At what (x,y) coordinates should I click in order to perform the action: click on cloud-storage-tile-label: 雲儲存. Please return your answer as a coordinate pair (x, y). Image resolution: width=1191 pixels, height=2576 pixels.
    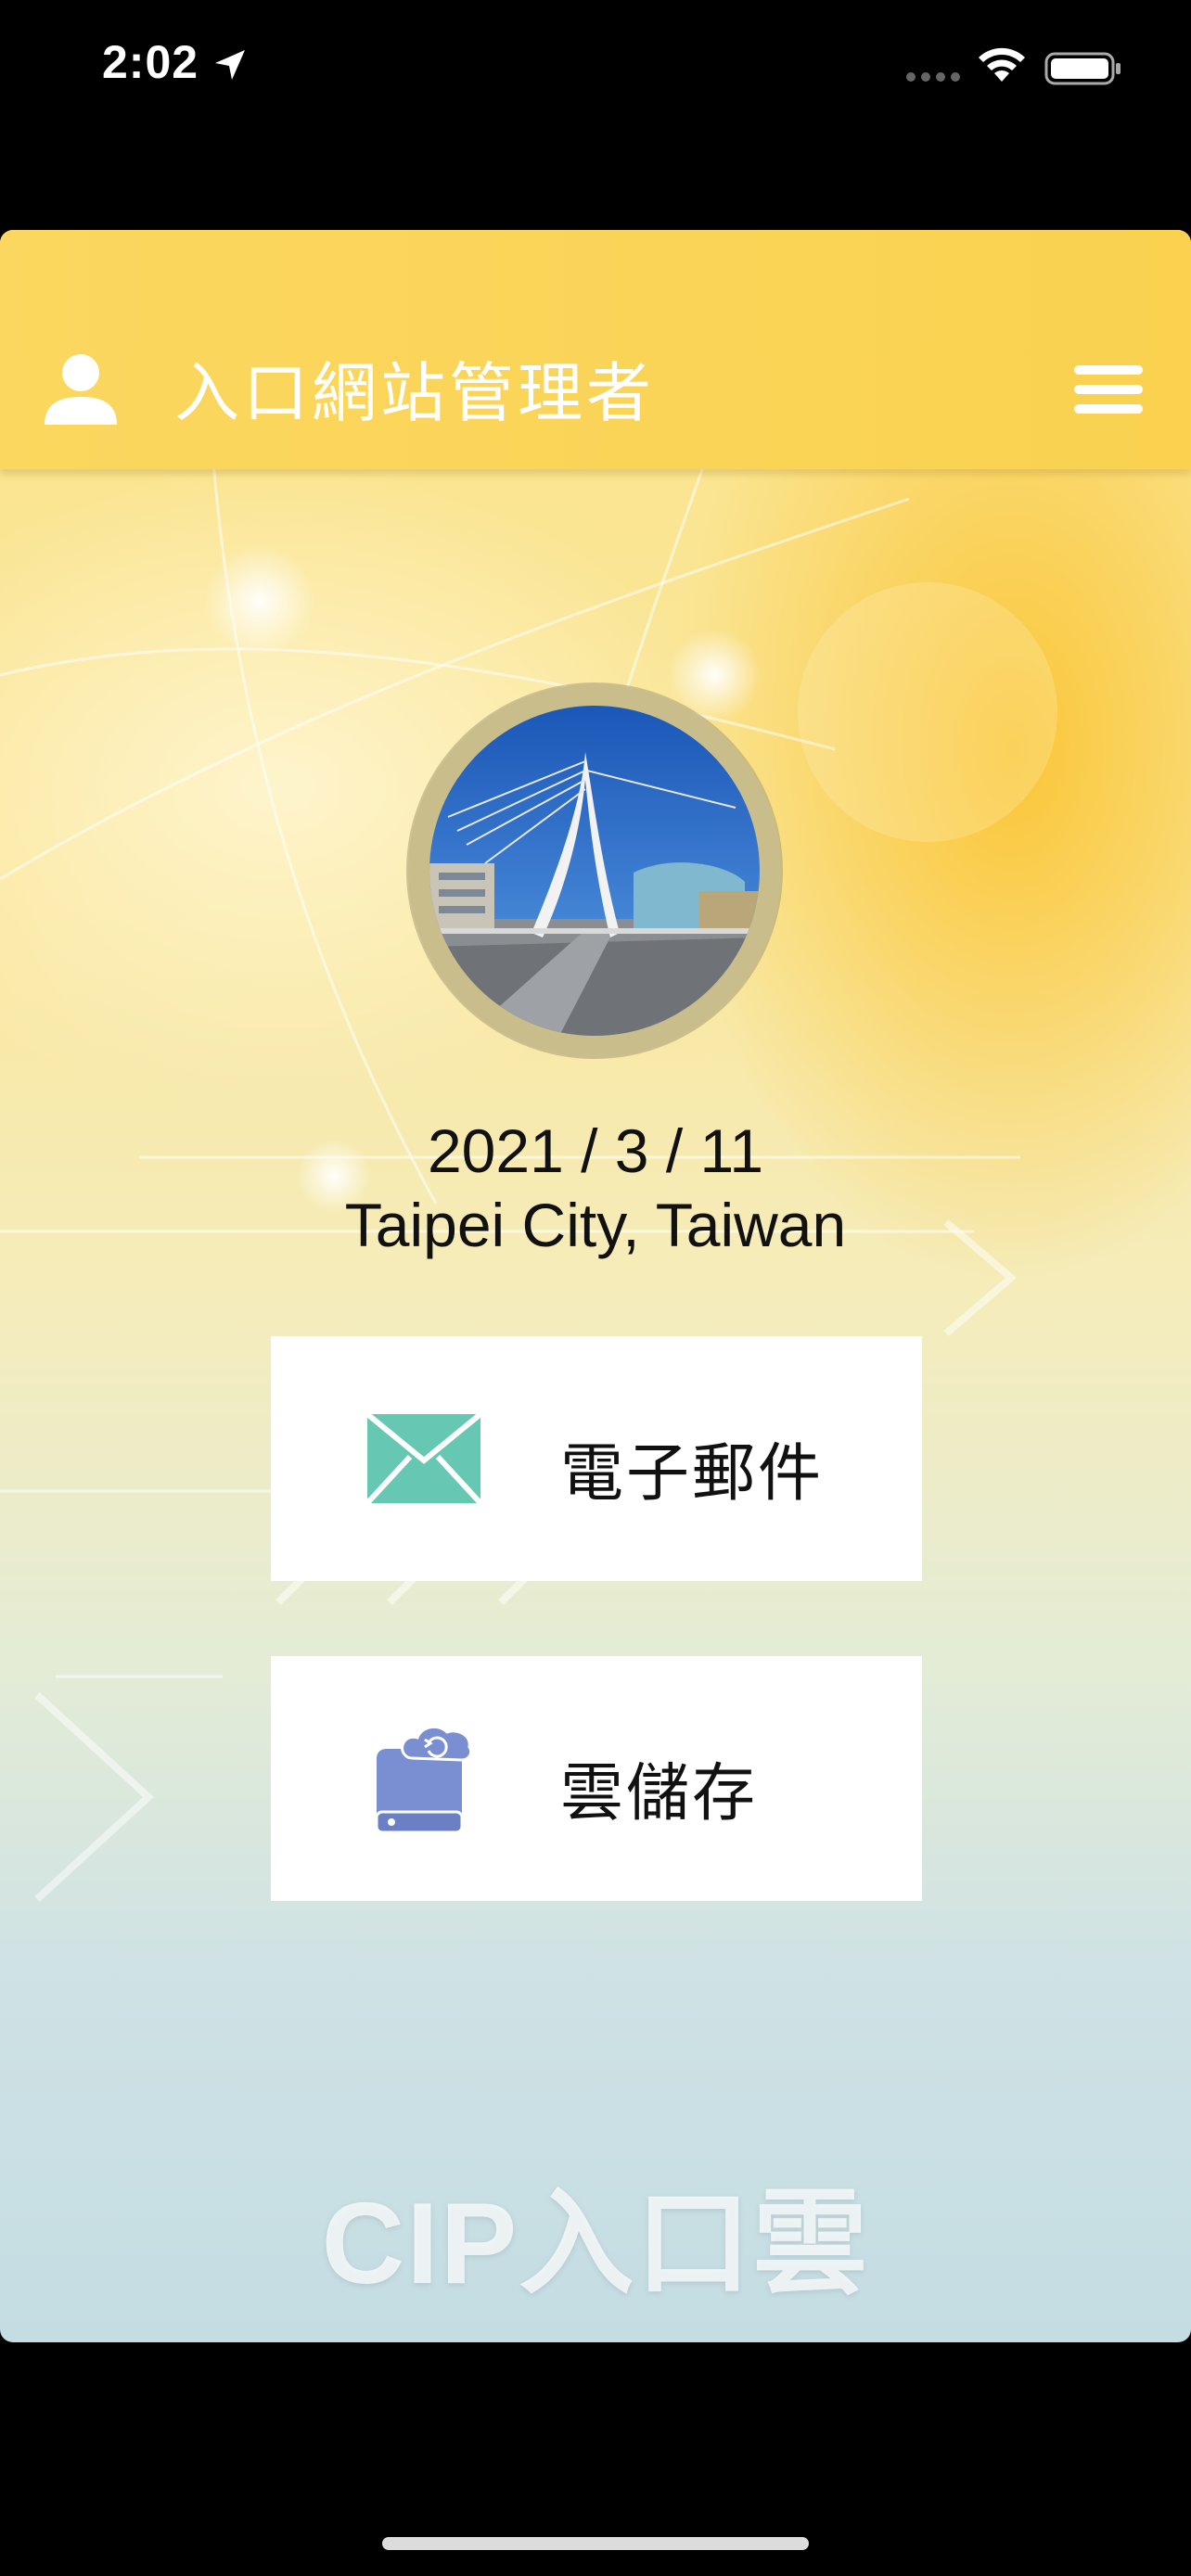
    Looking at the image, I should click on (660, 1793).